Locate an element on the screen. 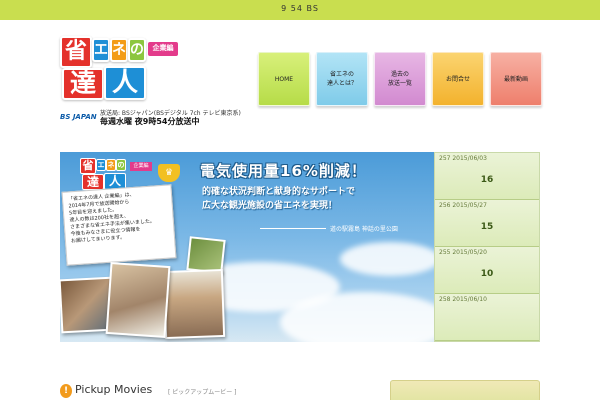 The height and width of the screenshot is (400, 600). episode-number: 16 is located at coordinates (487, 180).